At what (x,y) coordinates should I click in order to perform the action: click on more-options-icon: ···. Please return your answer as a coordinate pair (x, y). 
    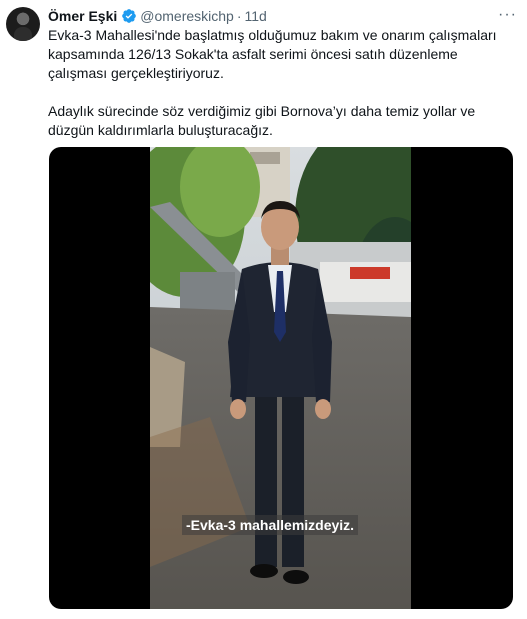
    Looking at the image, I should click on (507, 15).